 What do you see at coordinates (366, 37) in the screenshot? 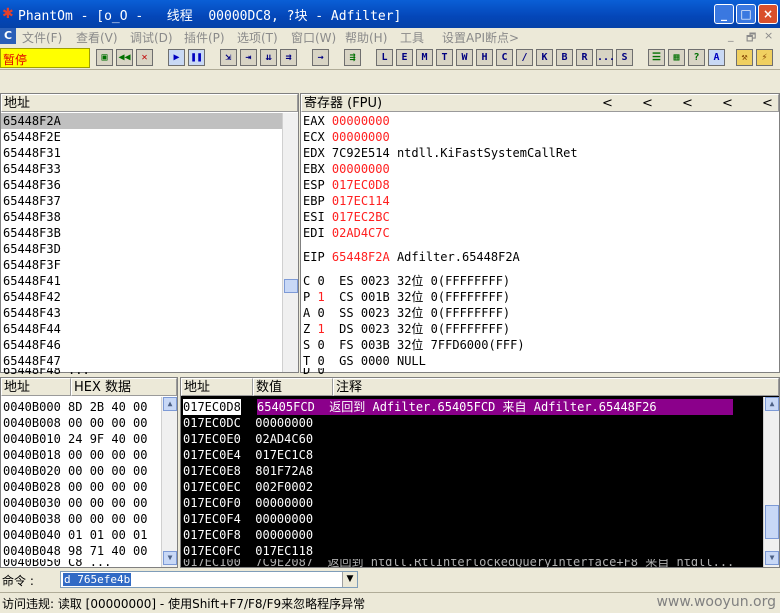
I see `menu-help: 帮助(H)` at bounding box center [366, 37].